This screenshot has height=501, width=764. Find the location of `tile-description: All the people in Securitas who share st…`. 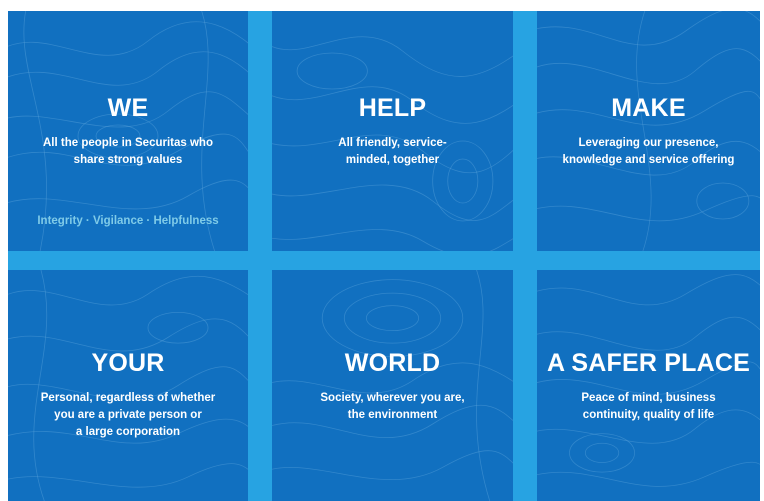

tile-description: All the people in Securitas who share st… is located at coordinates (128, 151).